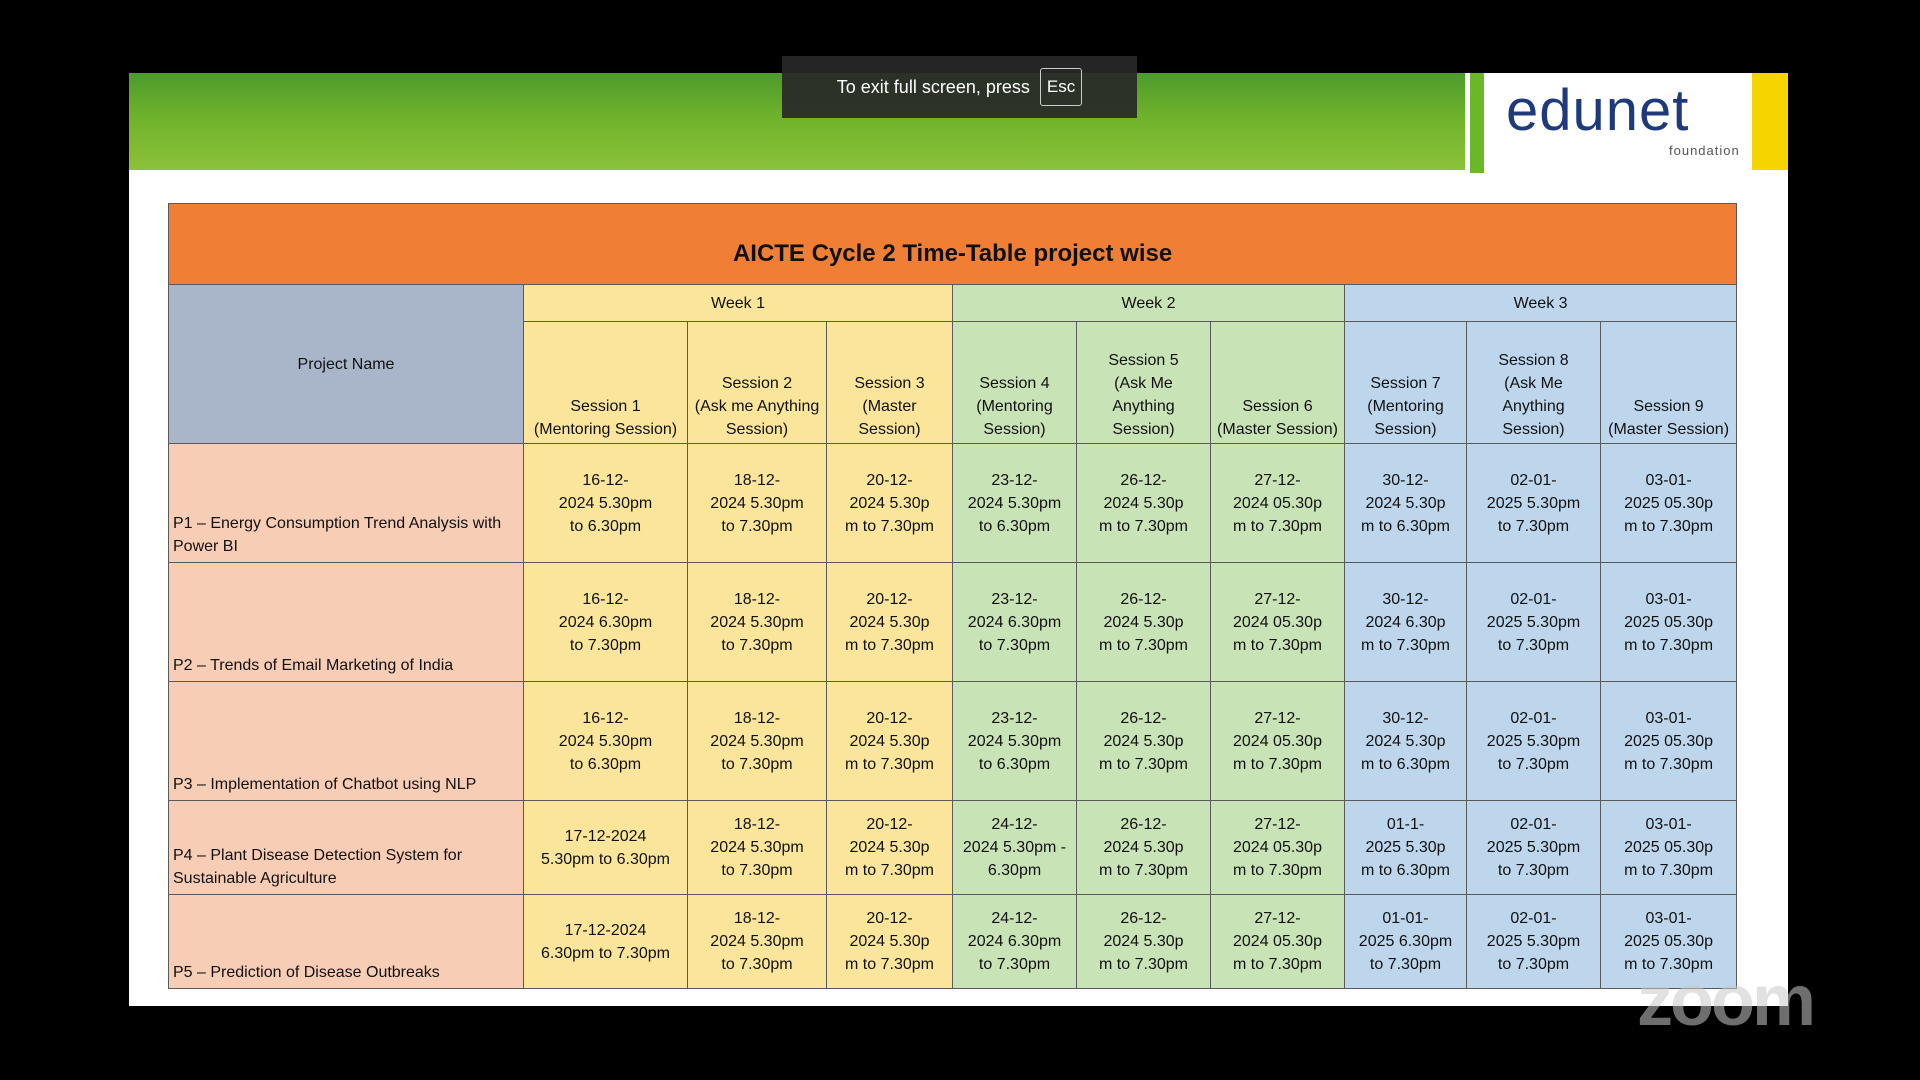 Image resolution: width=1920 pixels, height=1080 pixels. Describe the element at coordinates (1770, 121) in the screenshot. I see `logo-yellow-bar` at that location.